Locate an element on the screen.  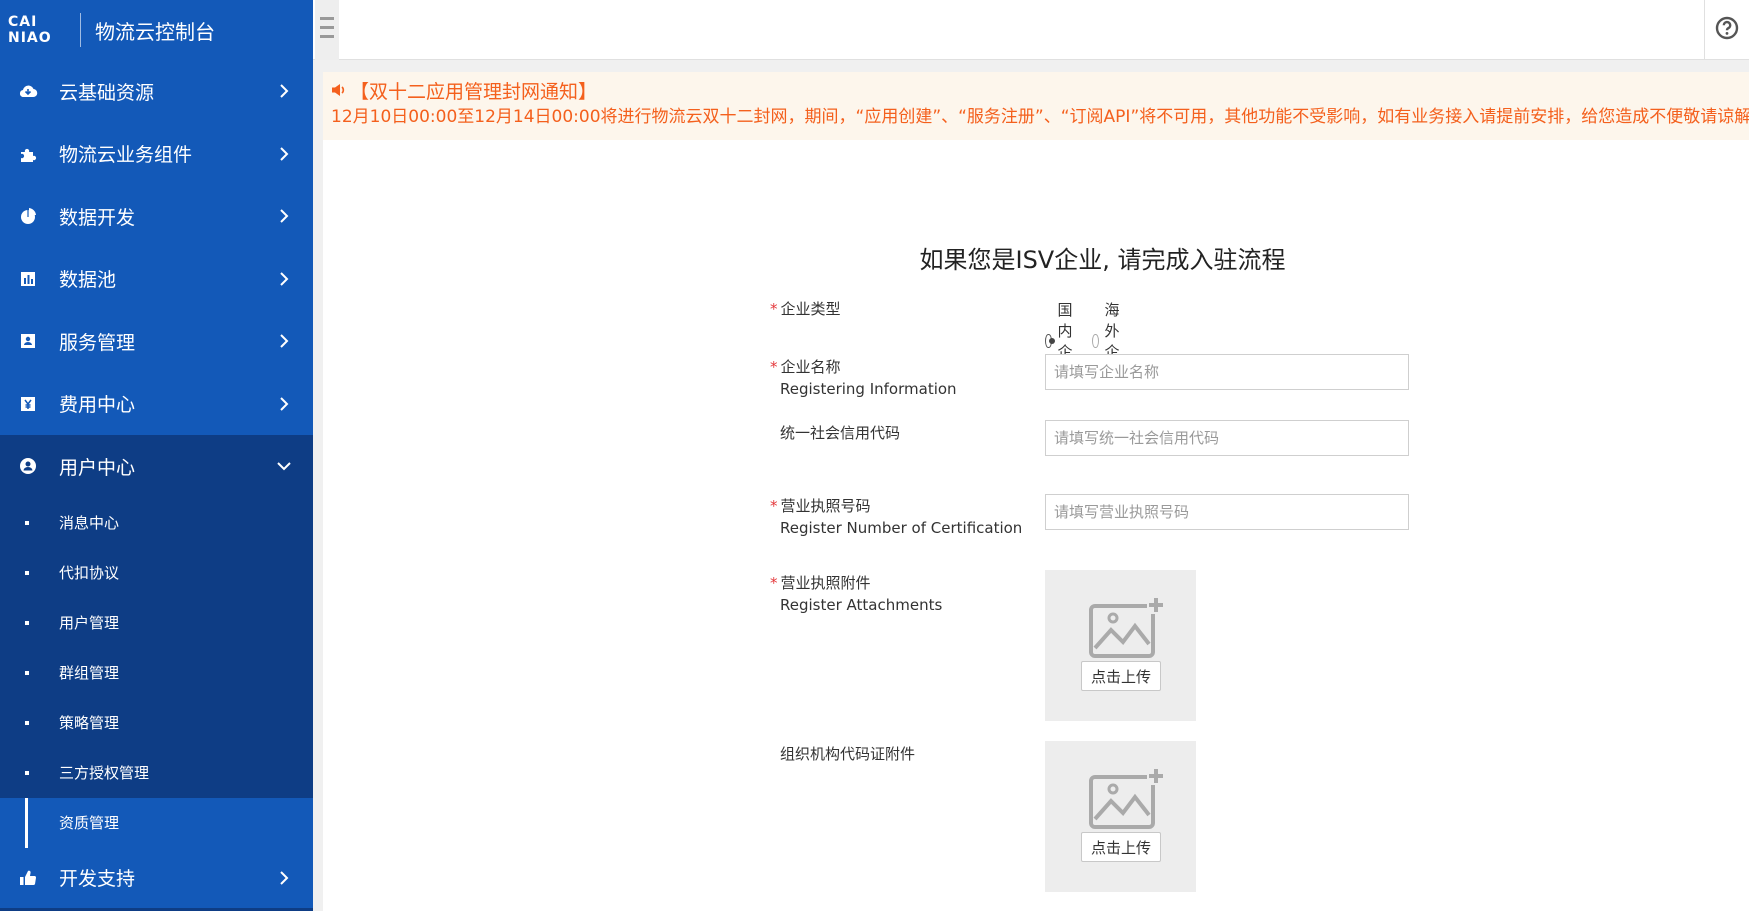
sidebar-subitem-qualification-management: 资质管理 is located at coordinates (156, 822).